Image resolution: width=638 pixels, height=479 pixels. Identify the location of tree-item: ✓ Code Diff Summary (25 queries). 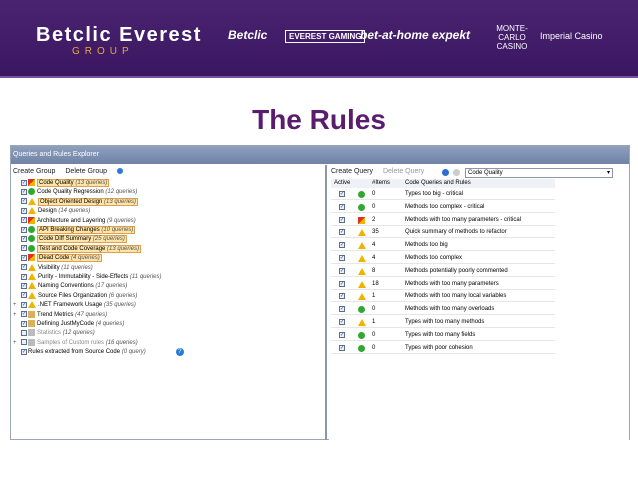
(70, 239).